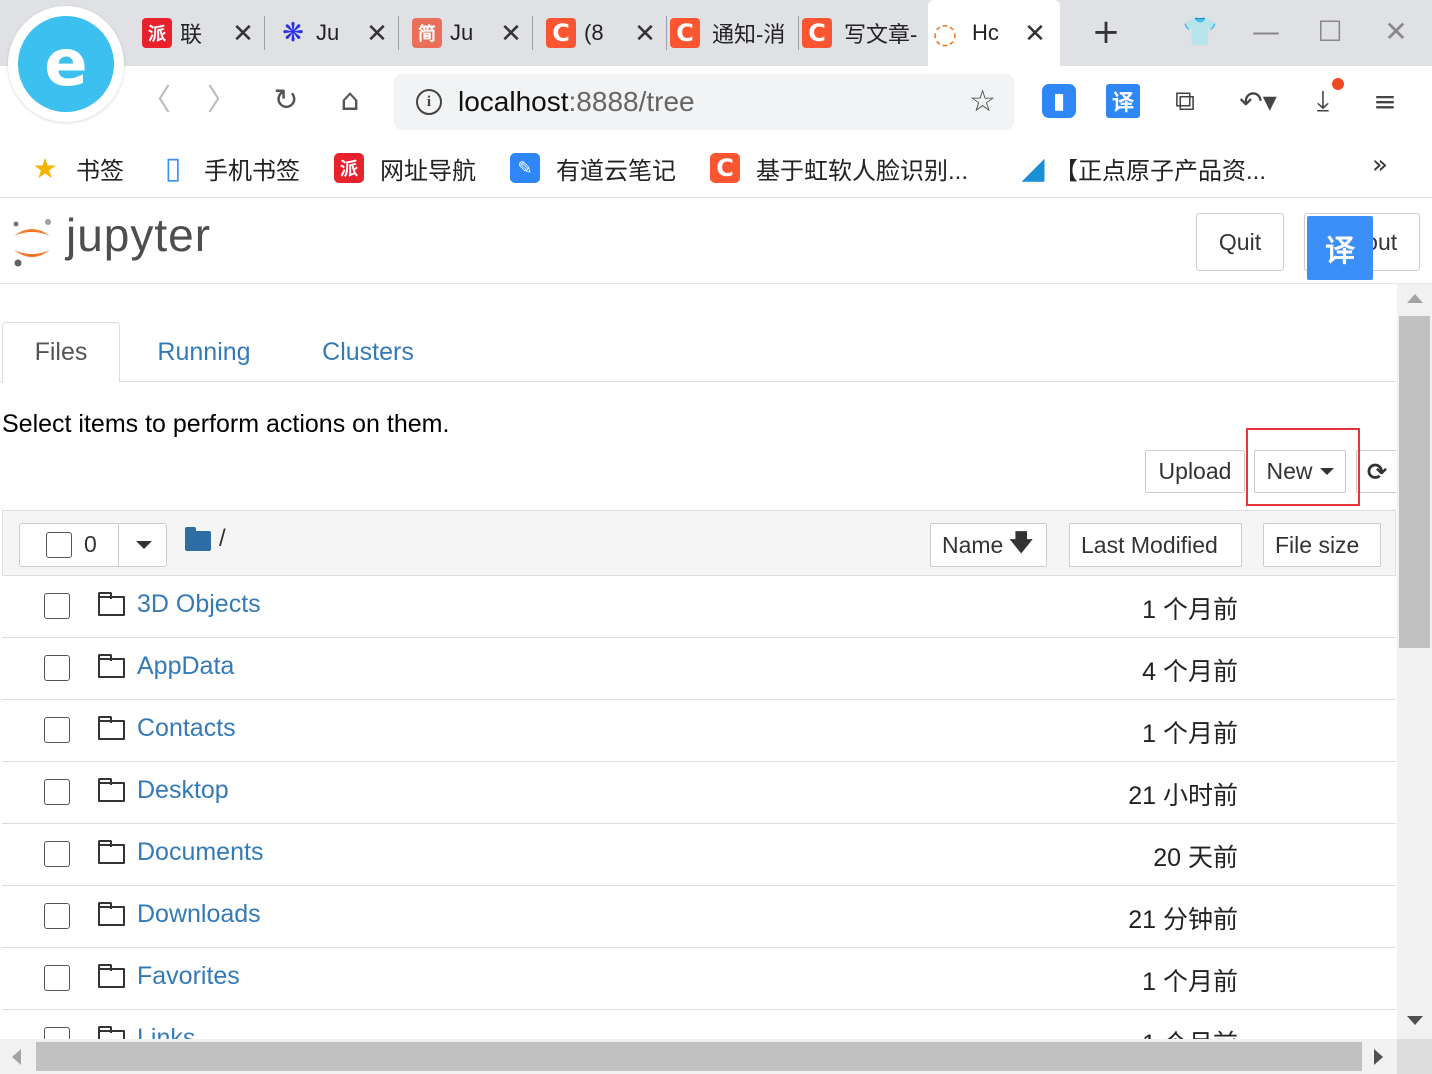  I want to click on sort-by-modified-button: Last Modified, so click(1155, 545).